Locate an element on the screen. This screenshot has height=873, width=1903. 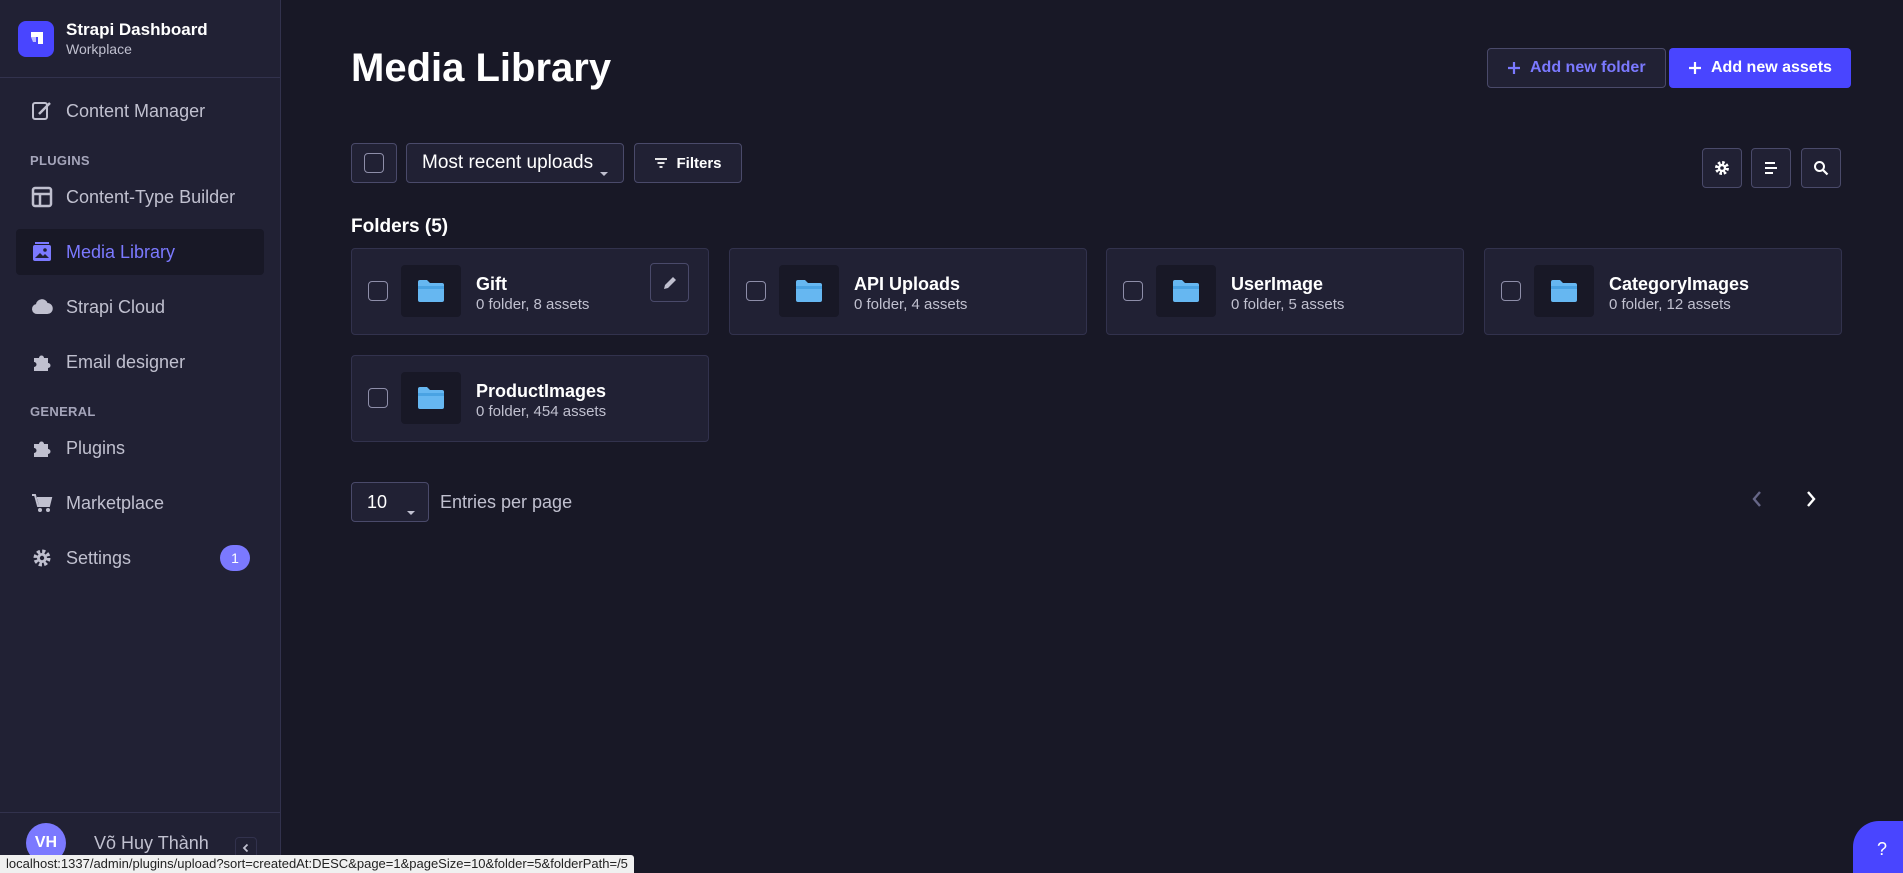
folder-card-gift: Gift 0 folder, 8 assets is located at coordinates (530, 291).